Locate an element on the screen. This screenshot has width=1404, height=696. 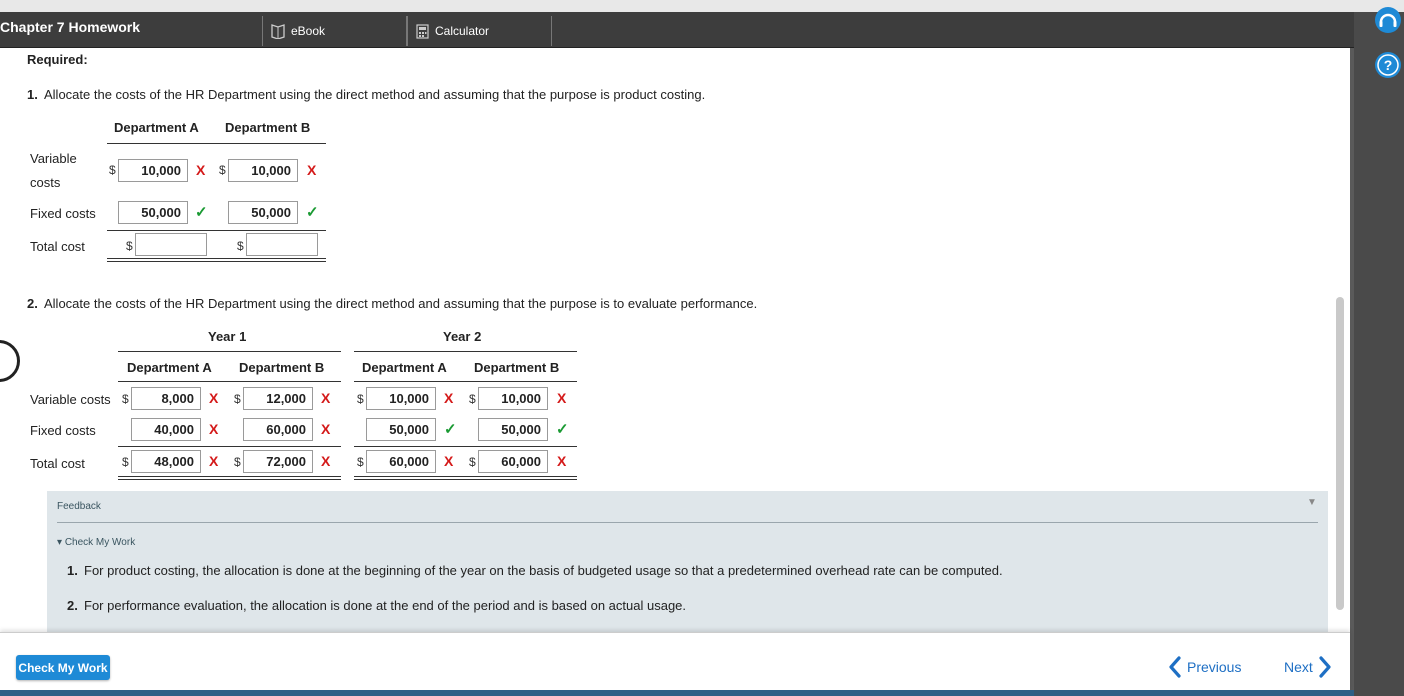
p2-fixed-y2a-input: 50,000 is located at coordinates (401, 429).